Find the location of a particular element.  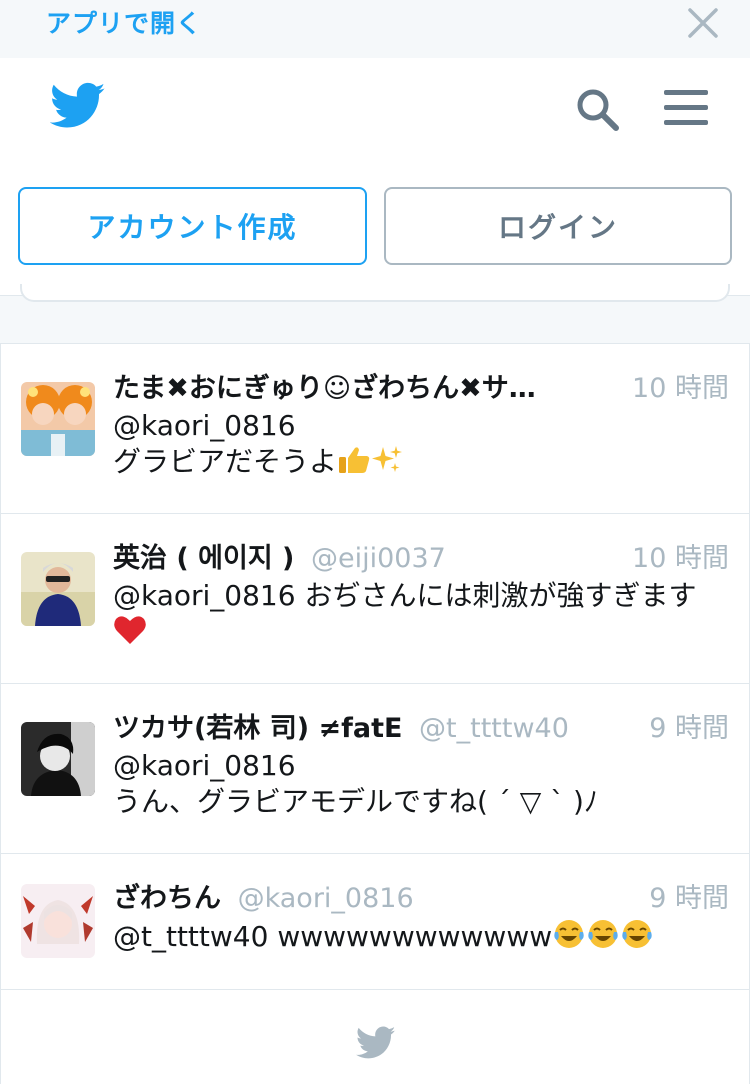

tweet-header: ツカサ(若林 司) ≠fatE @t_ttttw40 is located at coordinates (358, 726).